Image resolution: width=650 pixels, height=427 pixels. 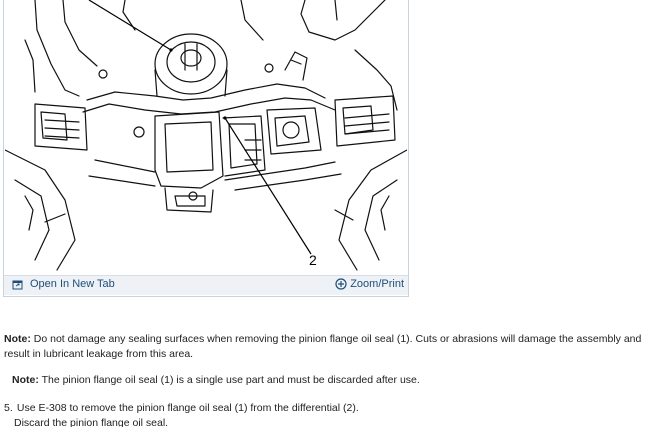 I want to click on callout-label-2: 2, so click(x=313, y=260).